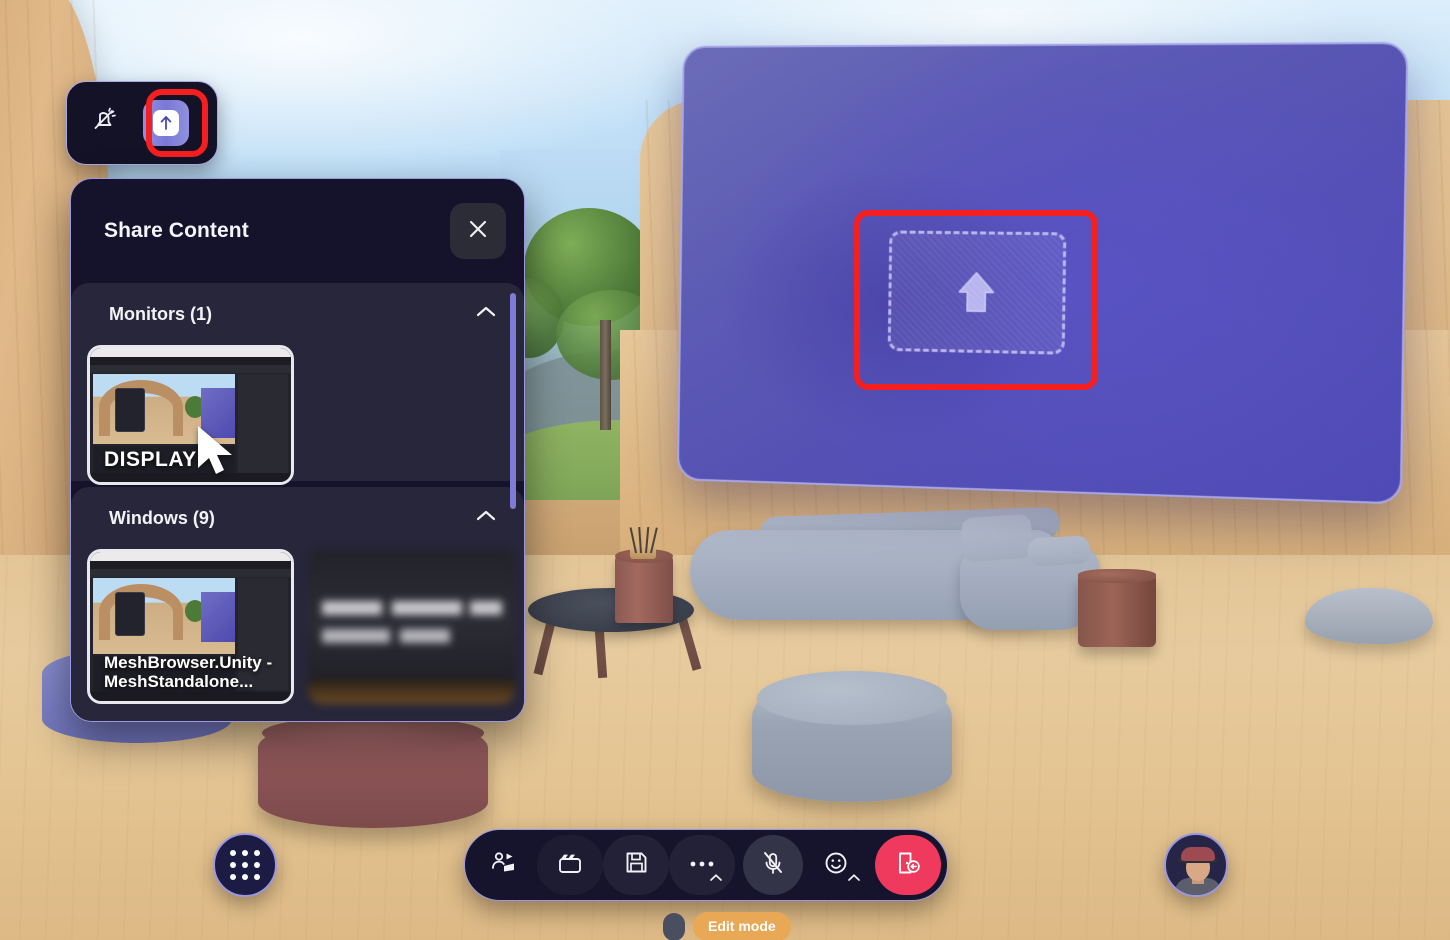 This screenshot has height=940, width=1450. I want to click on meeting-toolbar, so click(706, 865).